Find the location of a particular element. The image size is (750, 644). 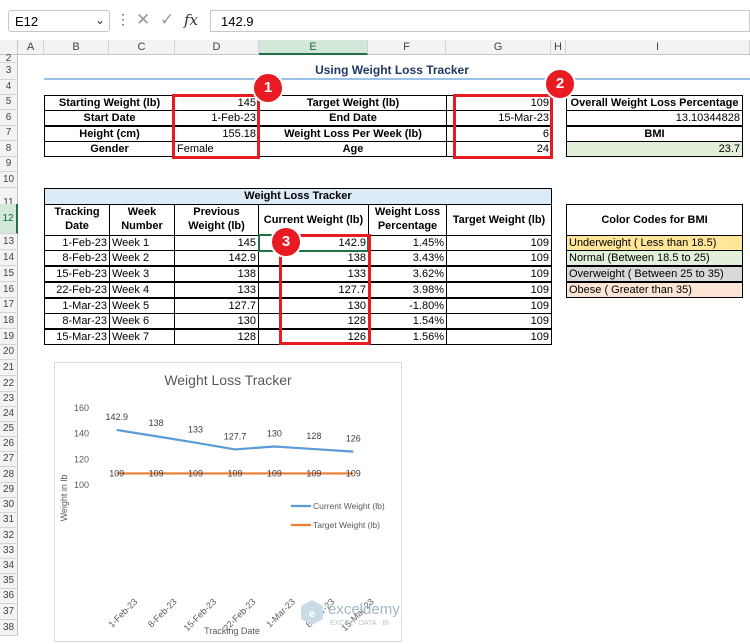

data-label: 109 is located at coordinates (195, 473).